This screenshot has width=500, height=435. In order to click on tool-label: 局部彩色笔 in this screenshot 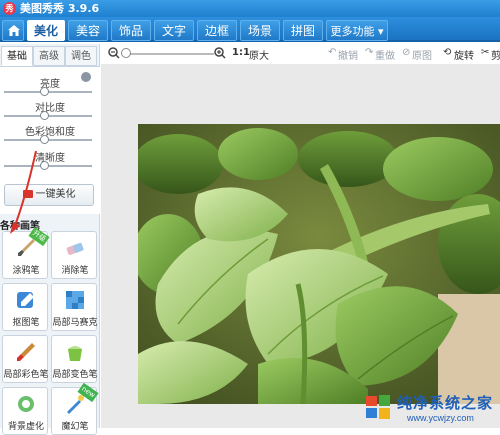, I will do `click(26, 375)`.